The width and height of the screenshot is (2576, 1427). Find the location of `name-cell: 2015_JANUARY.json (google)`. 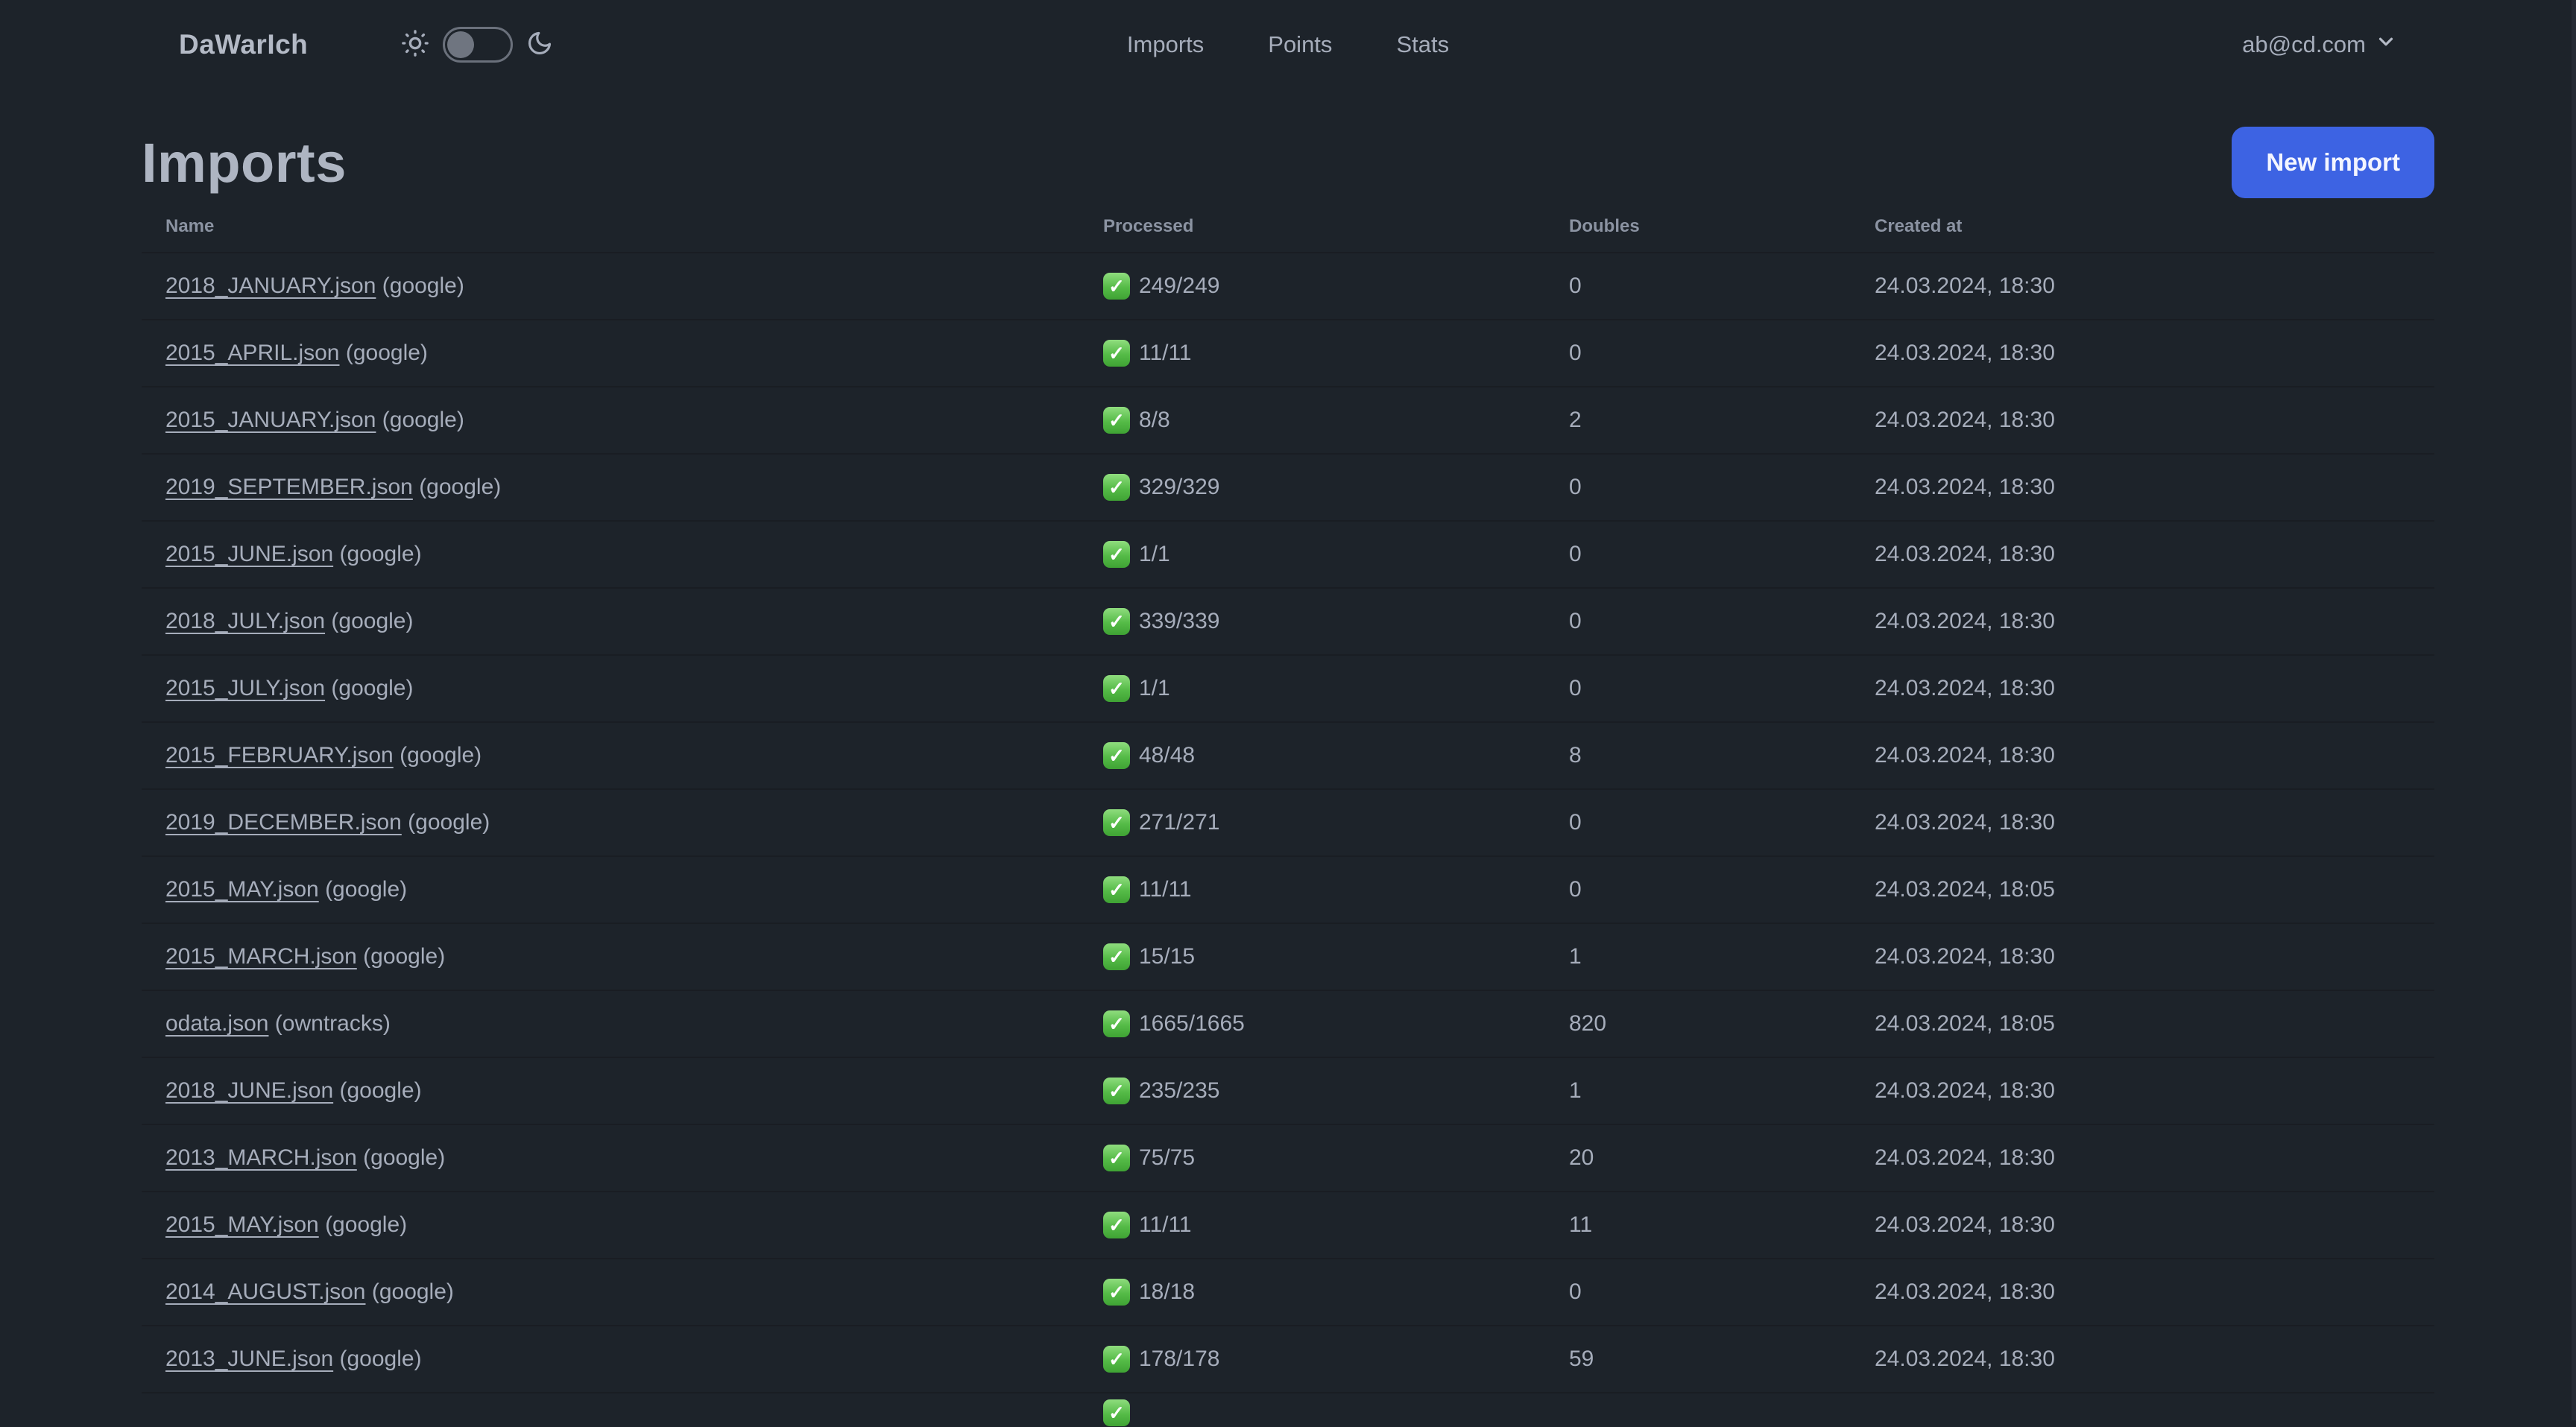

name-cell: 2015_JANUARY.json (google) is located at coordinates (610, 421).